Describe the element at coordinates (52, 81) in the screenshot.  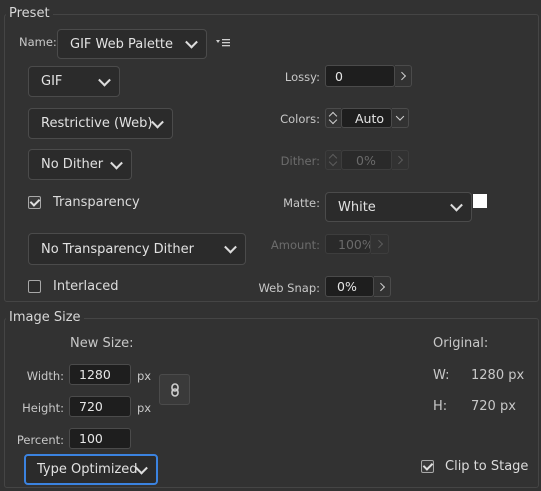
I see `format-value: GIF` at that location.